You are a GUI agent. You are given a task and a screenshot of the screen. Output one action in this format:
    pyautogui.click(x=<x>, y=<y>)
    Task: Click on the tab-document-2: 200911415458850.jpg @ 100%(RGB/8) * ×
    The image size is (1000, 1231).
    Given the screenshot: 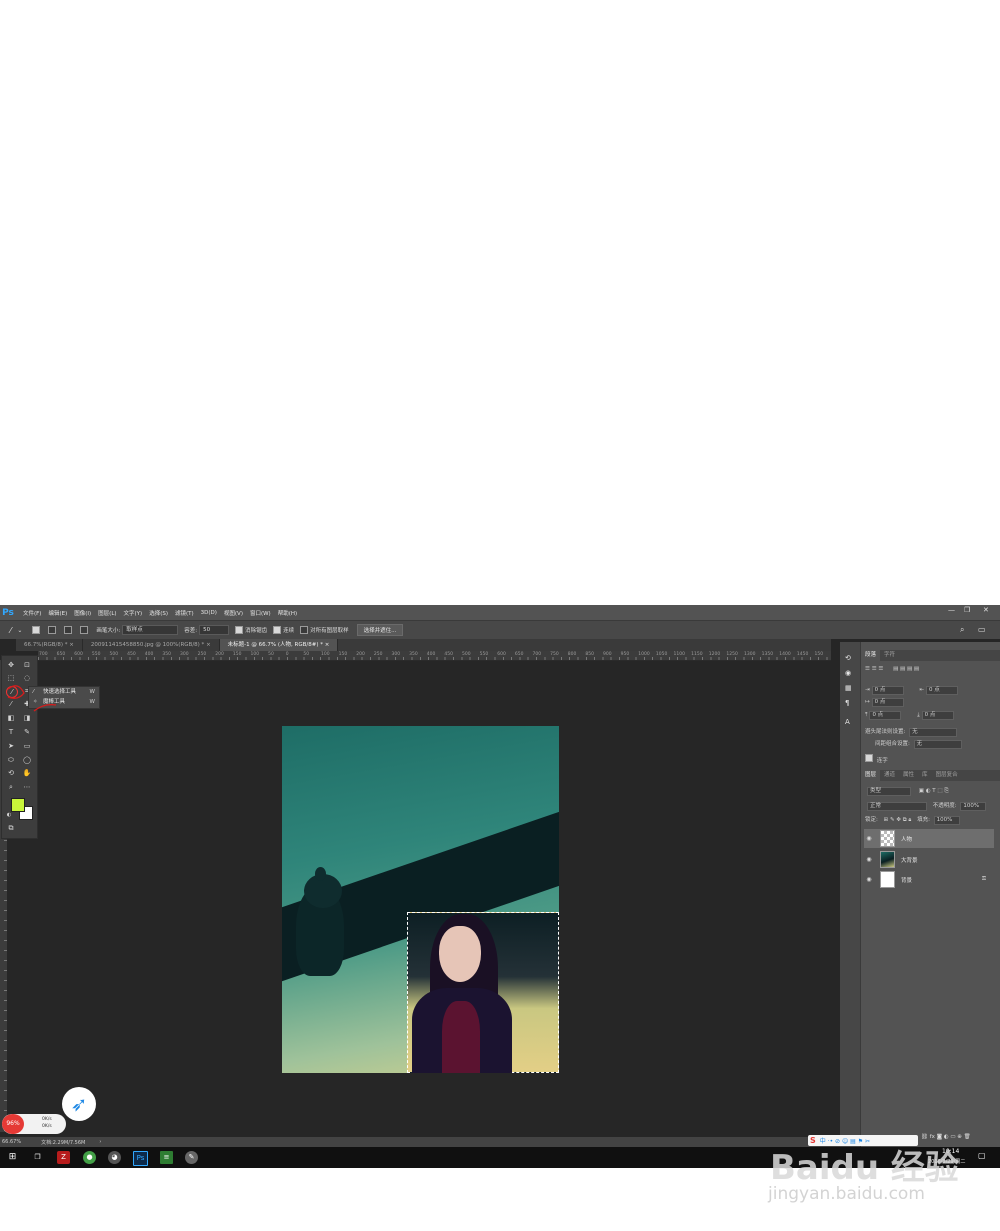 What is the action you would take?
    pyautogui.click(x=151, y=645)
    